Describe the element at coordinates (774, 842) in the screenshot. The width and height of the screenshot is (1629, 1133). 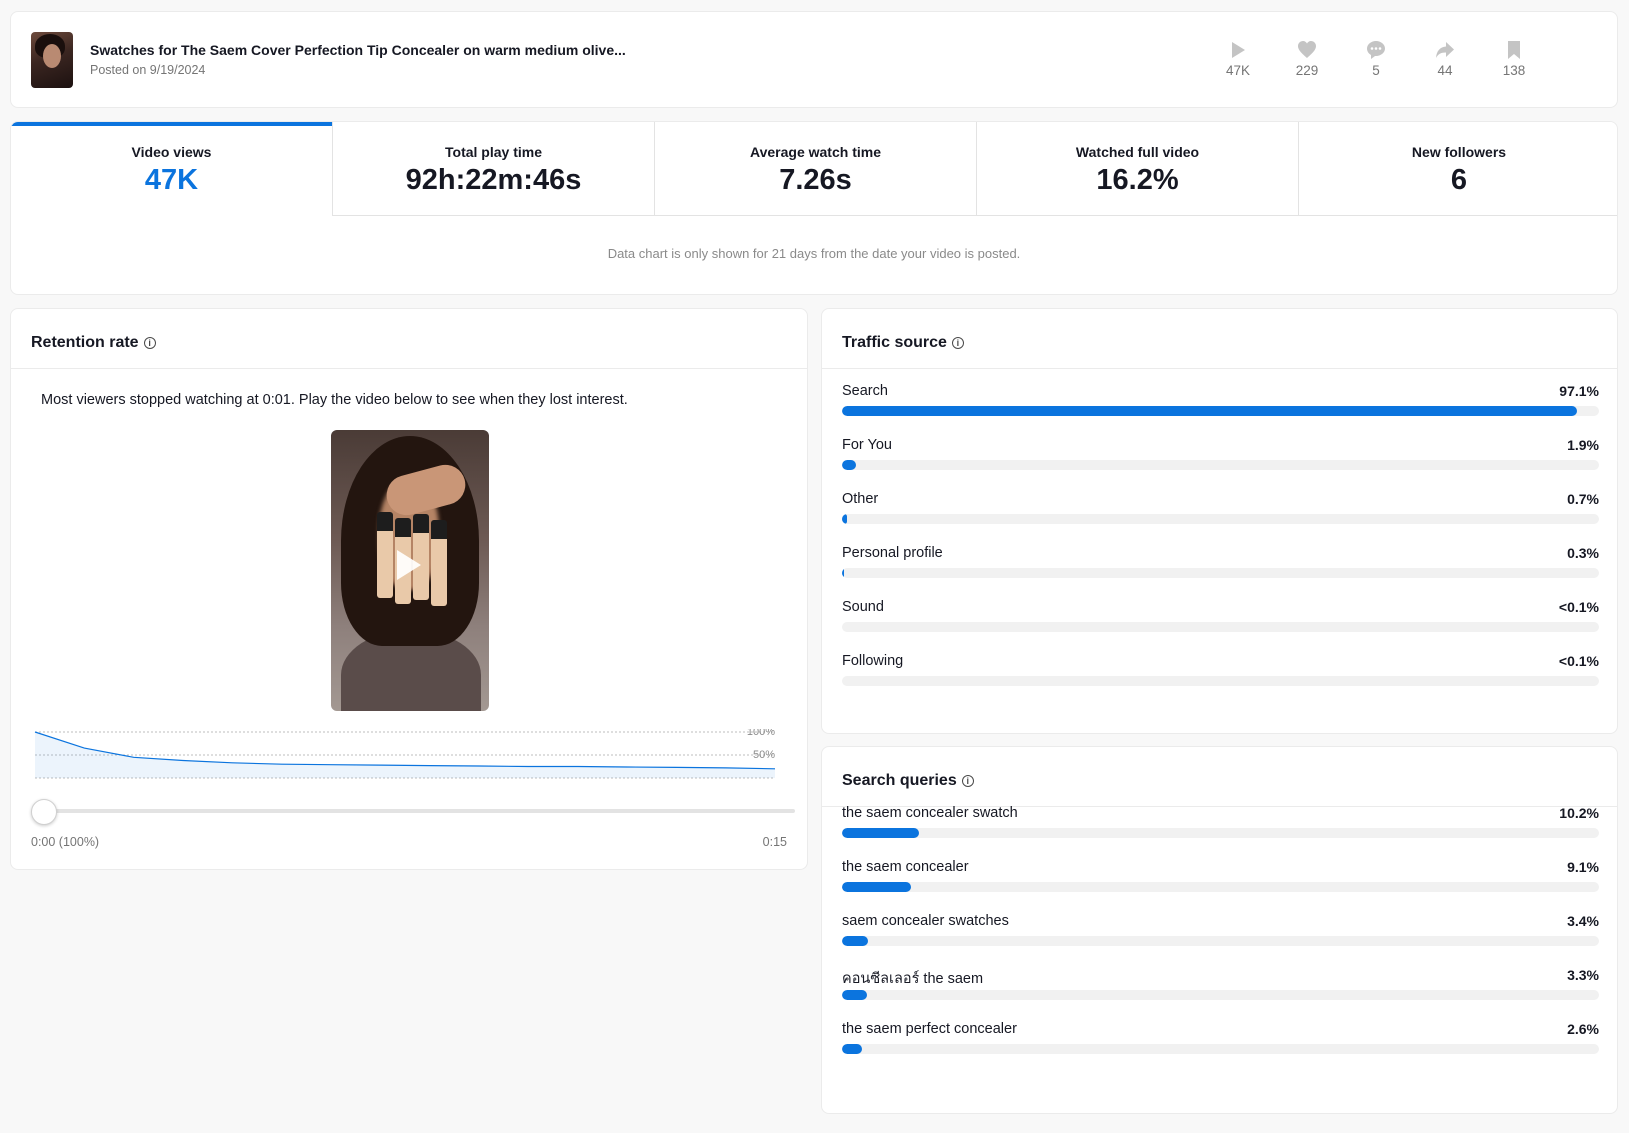
I see `time-end: 0:15` at that location.